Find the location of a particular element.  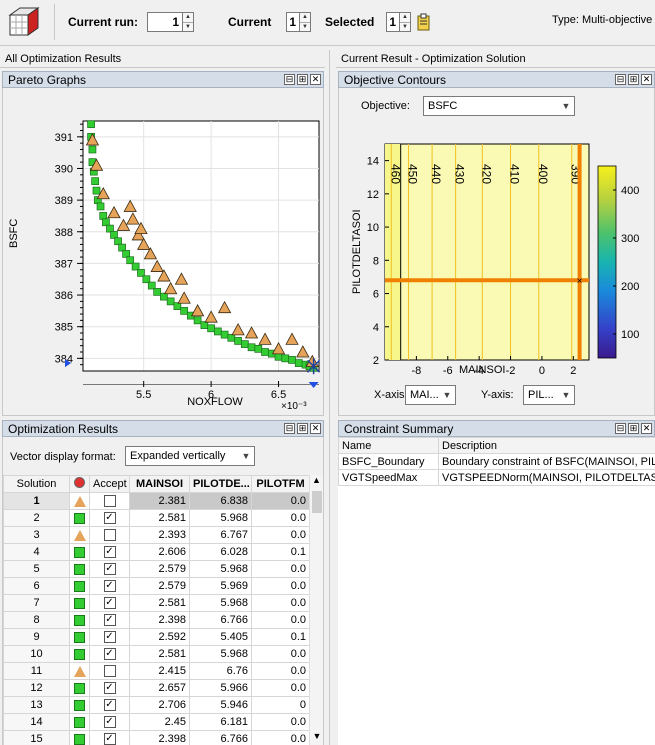

table-row: 13 ✓ 2.706 5.946 0 is located at coordinates (156, 705).